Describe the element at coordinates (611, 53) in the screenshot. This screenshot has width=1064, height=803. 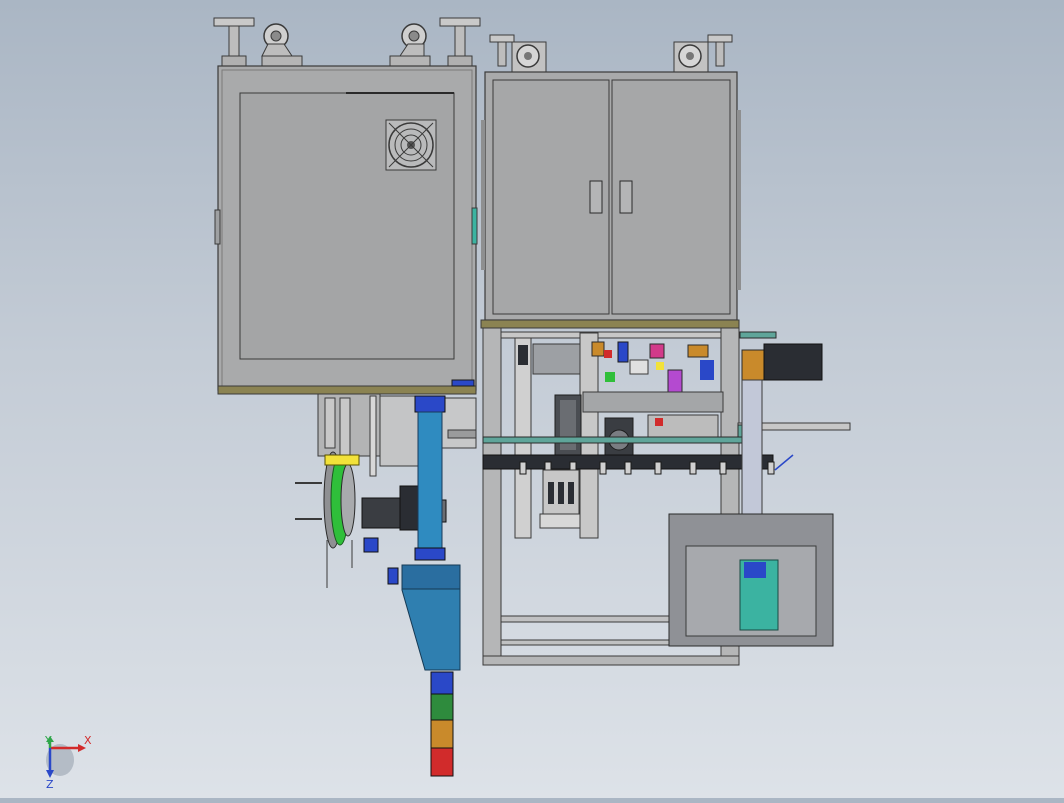
I see `right-cabinet-top-hardware` at that location.